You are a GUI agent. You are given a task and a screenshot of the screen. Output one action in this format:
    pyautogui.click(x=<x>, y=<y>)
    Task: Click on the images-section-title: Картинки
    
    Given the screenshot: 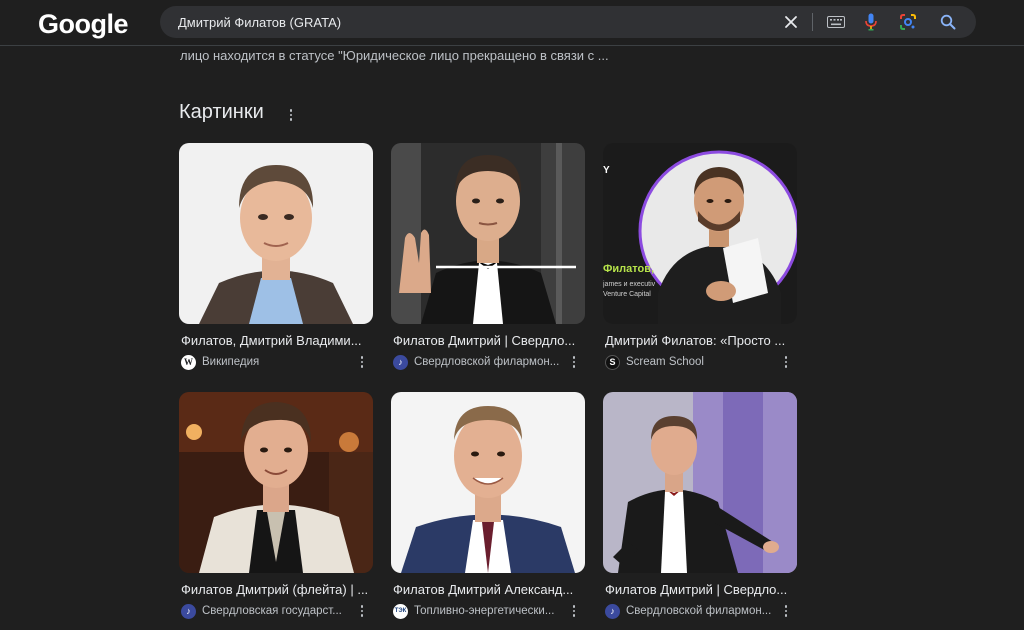 What is the action you would take?
    pyautogui.click(x=221, y=112)
    